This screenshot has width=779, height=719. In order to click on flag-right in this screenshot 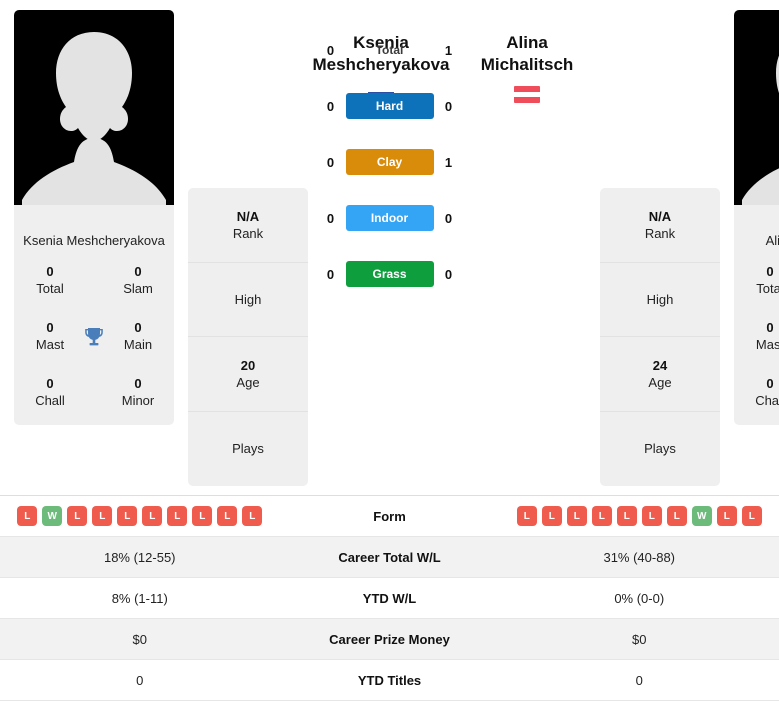, I will do `click(527, 94)`.